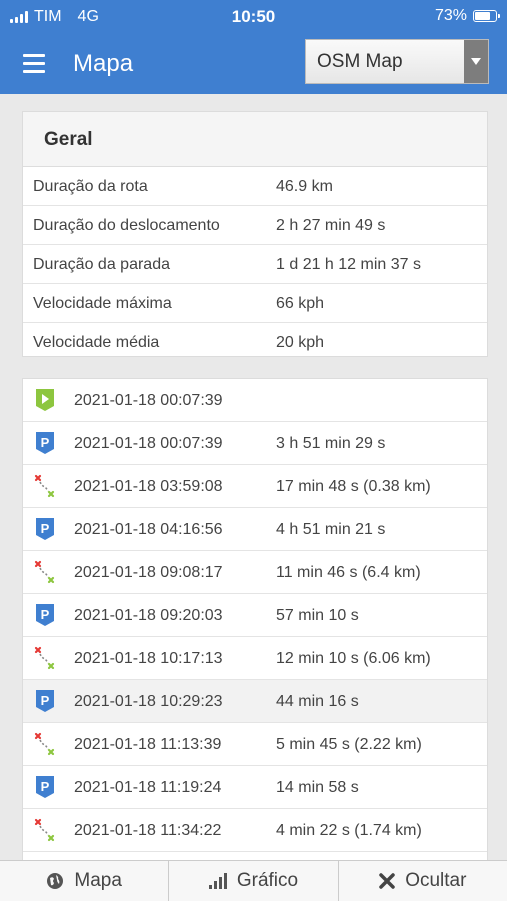 This screenshot has height=901, width=507. What do you see at coordinates (126, 225) in the screenshot?
I see `summary-label: Duração do deslocamento` at bounding box center [126, 225].